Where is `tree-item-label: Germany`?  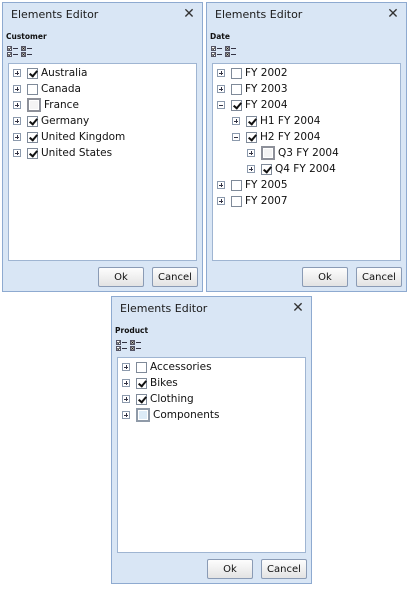
tree-item-label: Germany is located at coordinates (65, 121).